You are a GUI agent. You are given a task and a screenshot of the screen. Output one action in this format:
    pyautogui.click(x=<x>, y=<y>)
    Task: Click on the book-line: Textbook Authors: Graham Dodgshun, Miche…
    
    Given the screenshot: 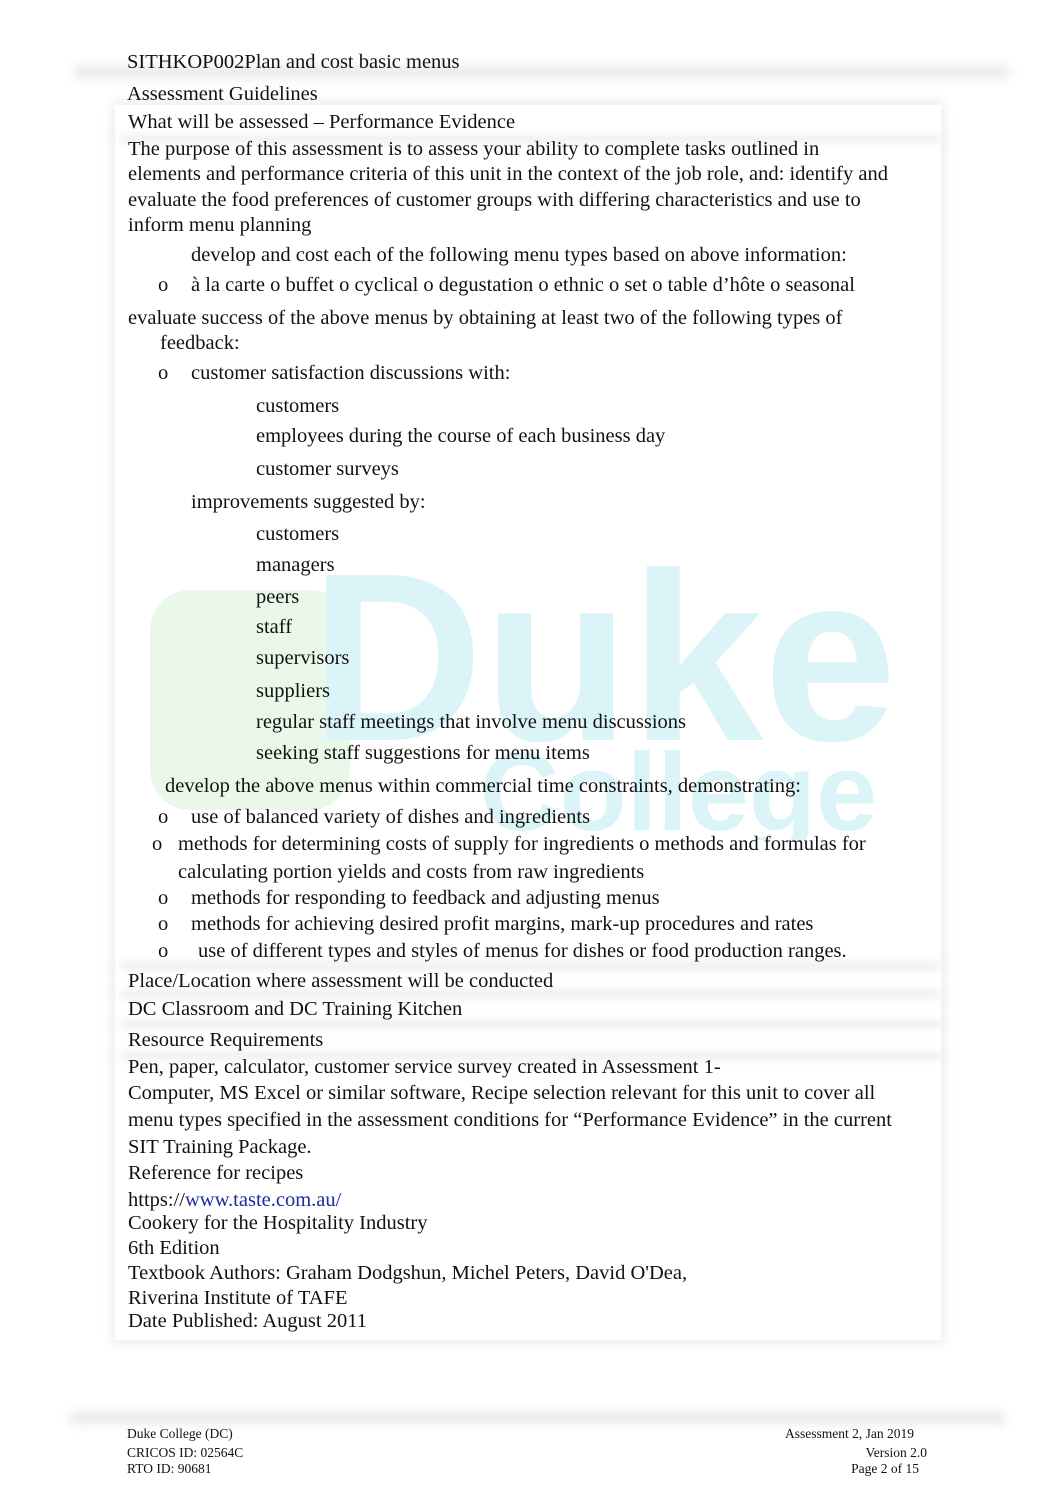 What is the action you would take?
    pyautogui.click(x=408, y=1273)
    